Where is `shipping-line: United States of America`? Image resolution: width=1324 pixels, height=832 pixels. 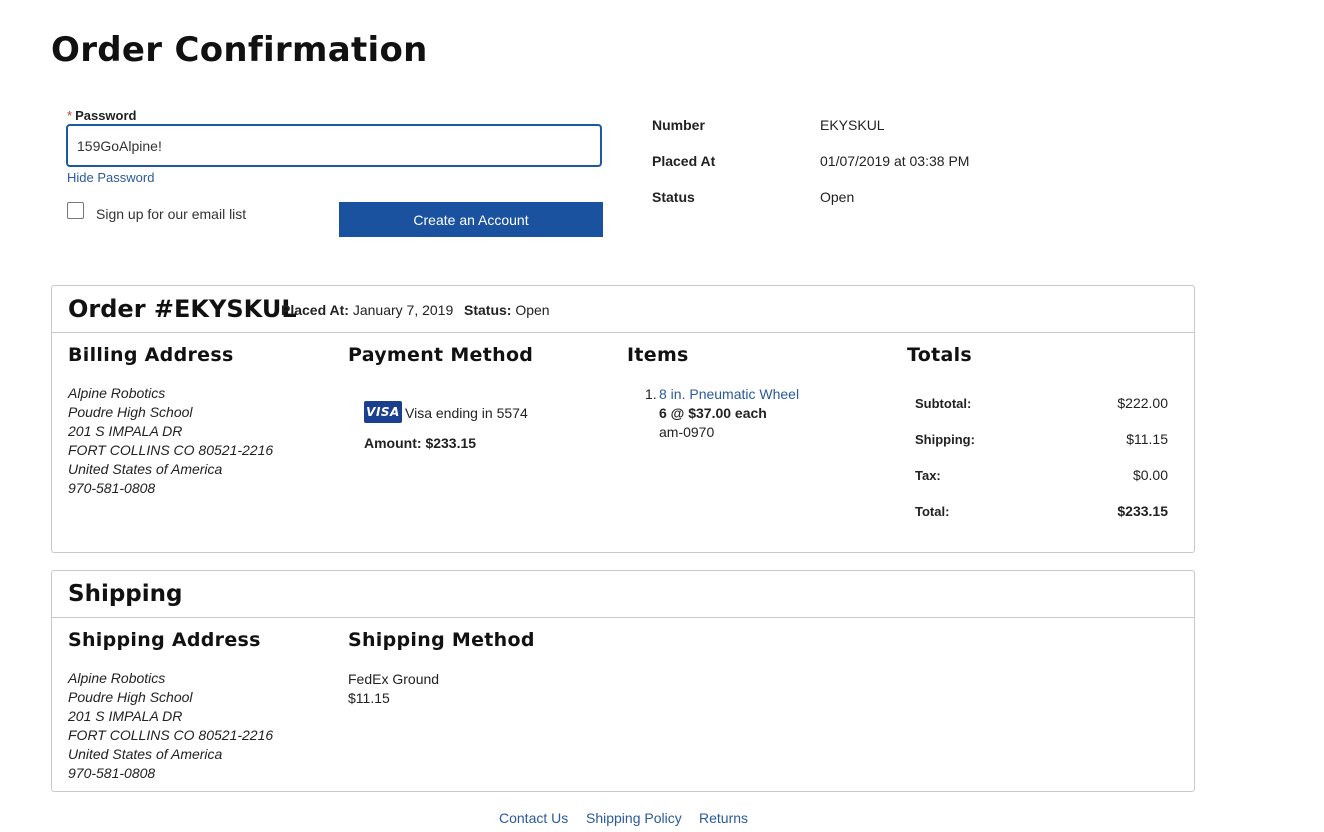 shipping-line: United States of America is located at coordinates (145, 754).